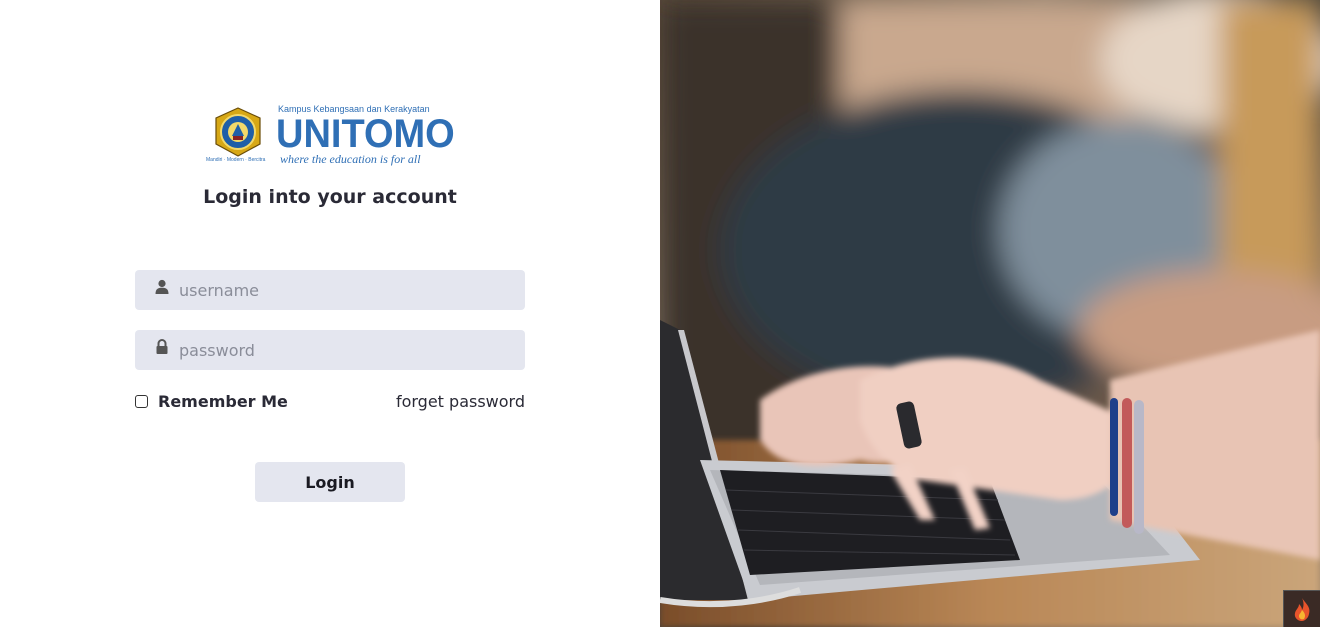 Image resolution: width=1320 pixels, height=627 pixels. Describe the element at coordinates (460, 401) in the screenshot. I see `forget-password-link: forget password` at that location.